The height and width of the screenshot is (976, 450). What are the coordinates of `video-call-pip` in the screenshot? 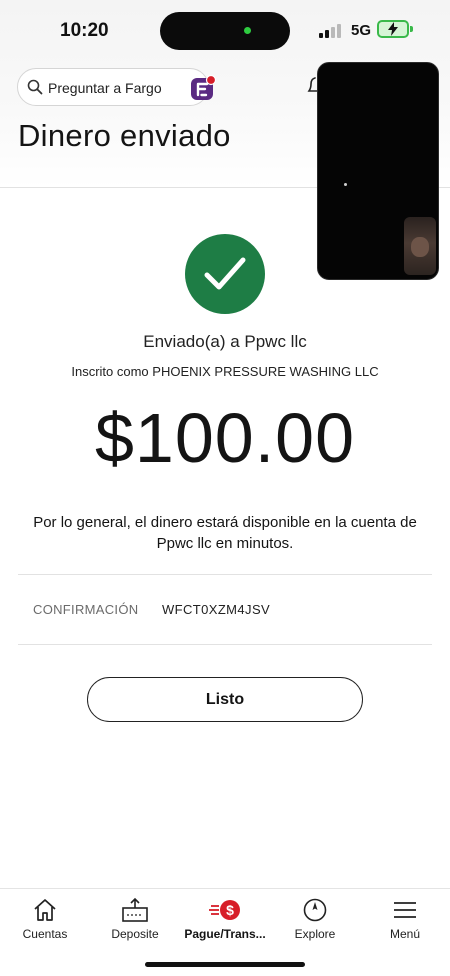 It's located at (378, 171).